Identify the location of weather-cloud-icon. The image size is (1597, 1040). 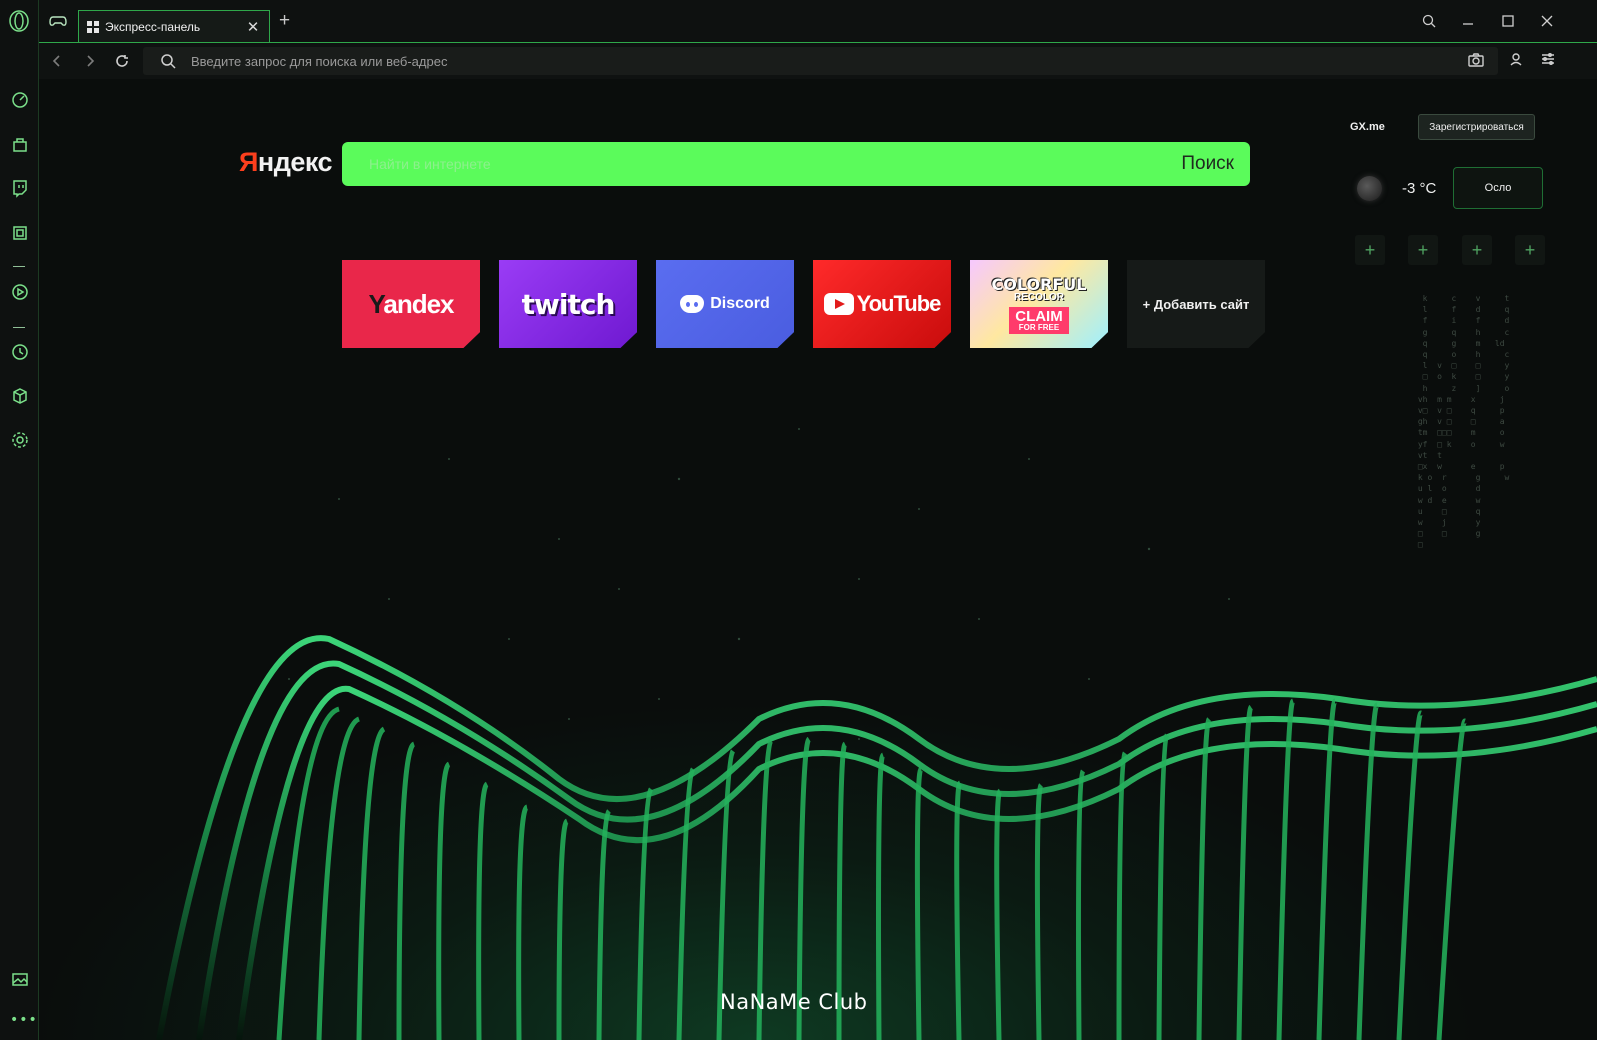
(1369, 188).